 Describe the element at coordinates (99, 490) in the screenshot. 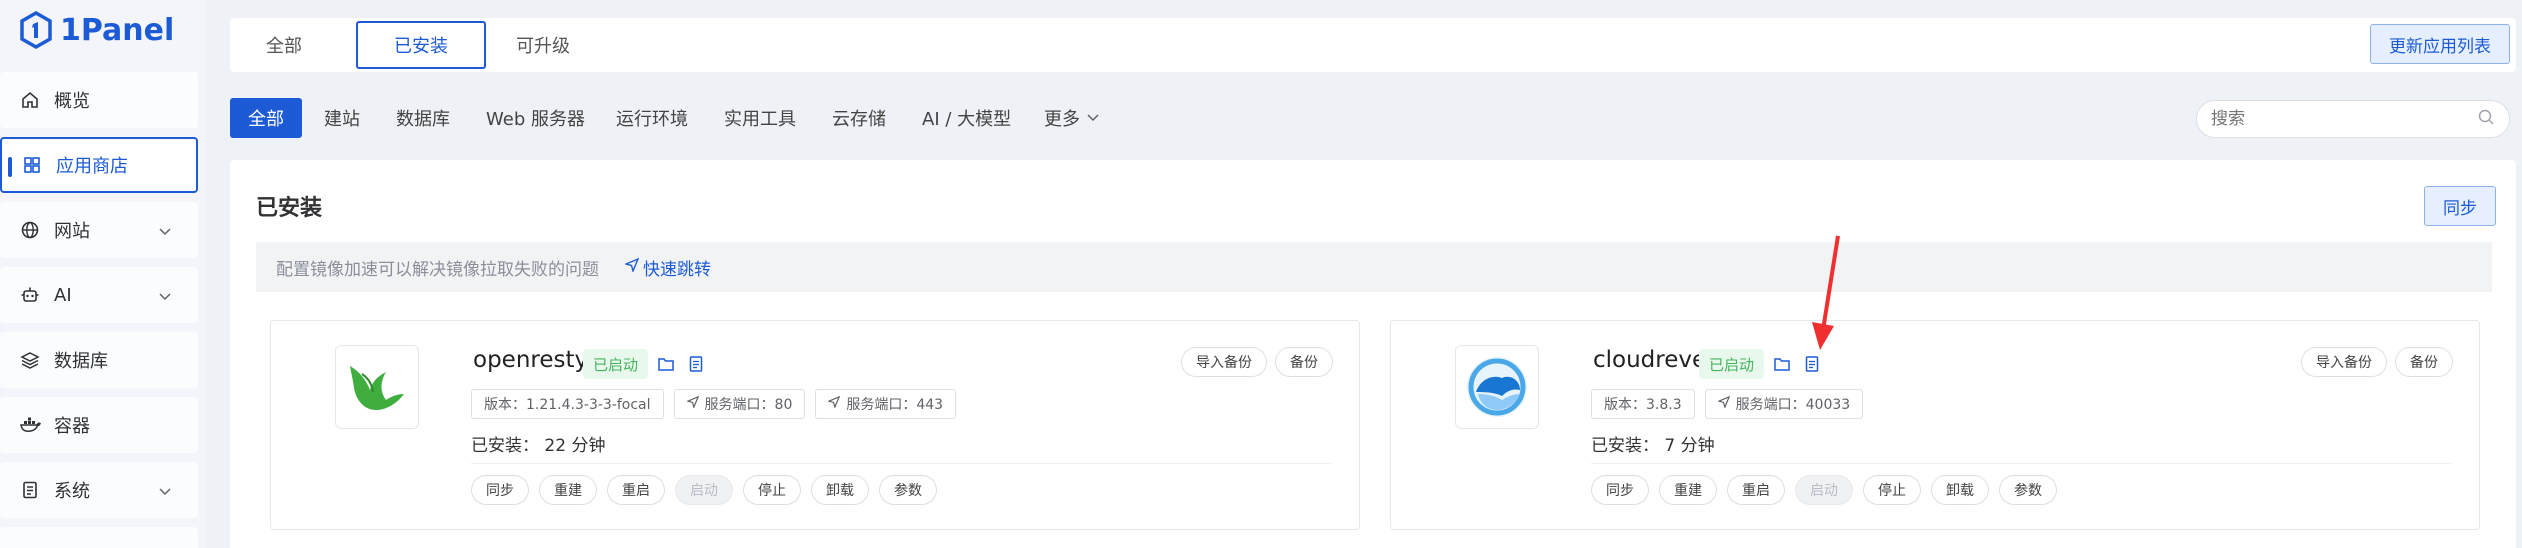

I see `sidebar-item-system: 系统` at that location.